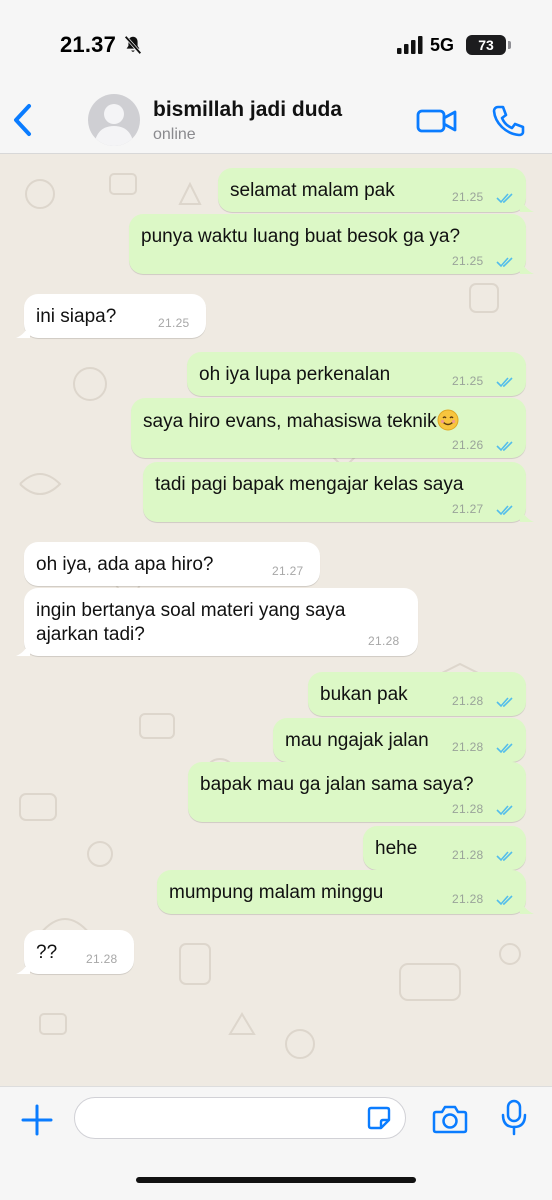  I want to click on message-text: mumpung malam minggu, so click(276, 892).